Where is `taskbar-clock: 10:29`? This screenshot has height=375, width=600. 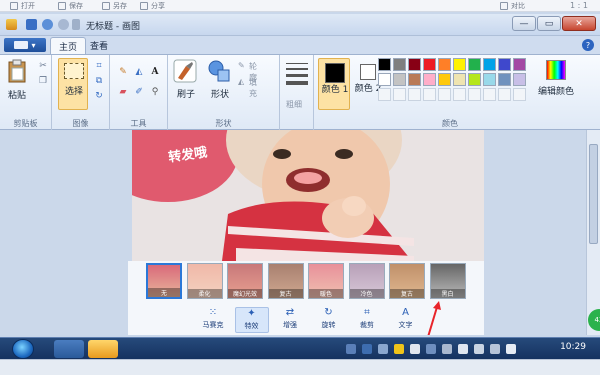 taskbar-clock: 10:29 is located at coordinates (573, 347).